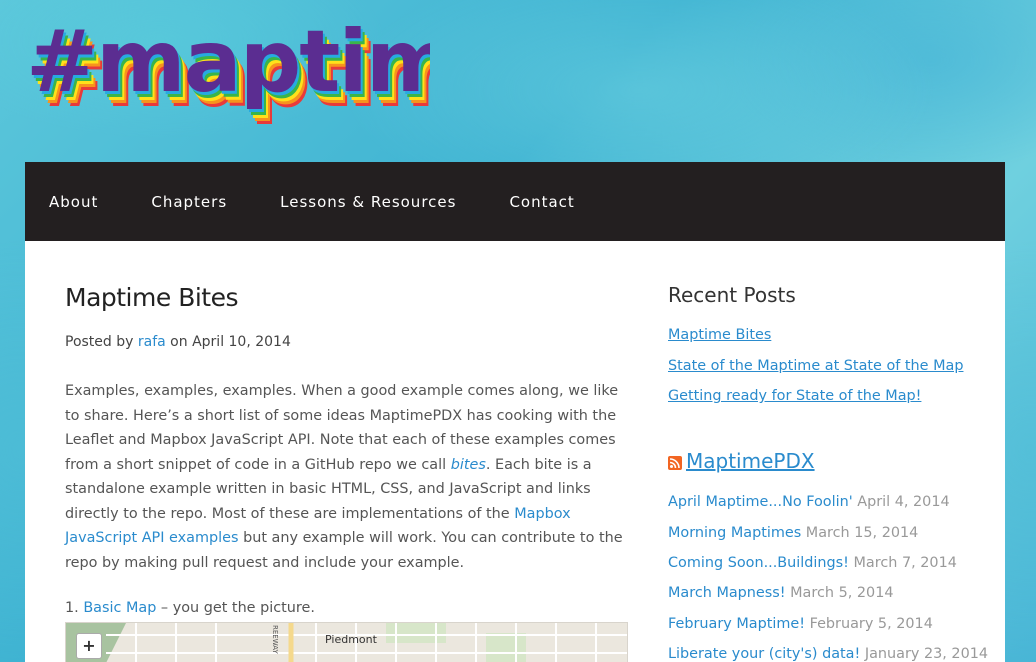 This screenshot has width=1036, height=662. I want to click on byline-on: on, so click(179, 342).